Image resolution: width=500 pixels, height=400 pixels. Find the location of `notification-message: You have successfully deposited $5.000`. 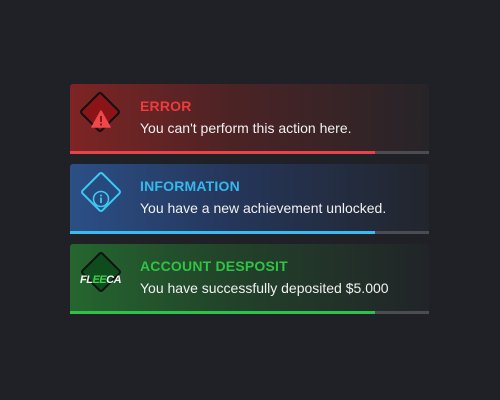

notification-message: You have successfully deposited $5.000 is located at coordinates (264, 288).